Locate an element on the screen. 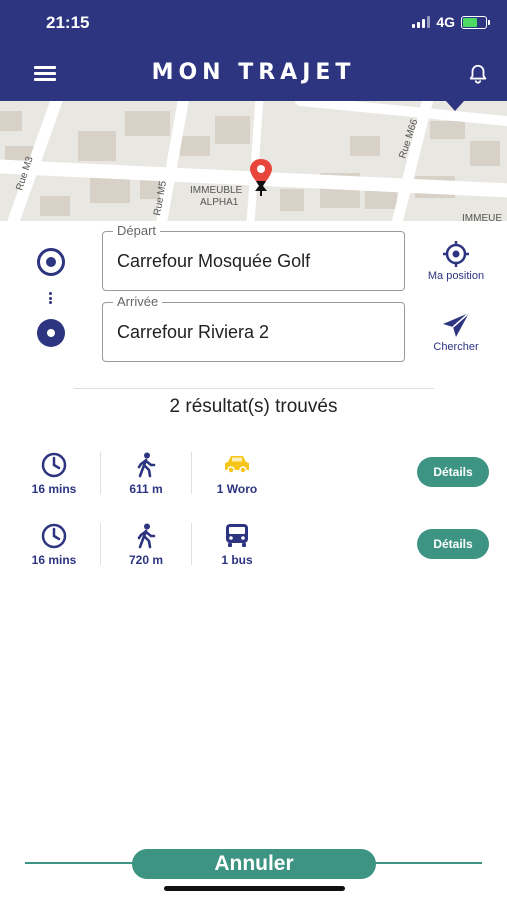  transport-metric: 1 bus is located at coordinates (237, 545).